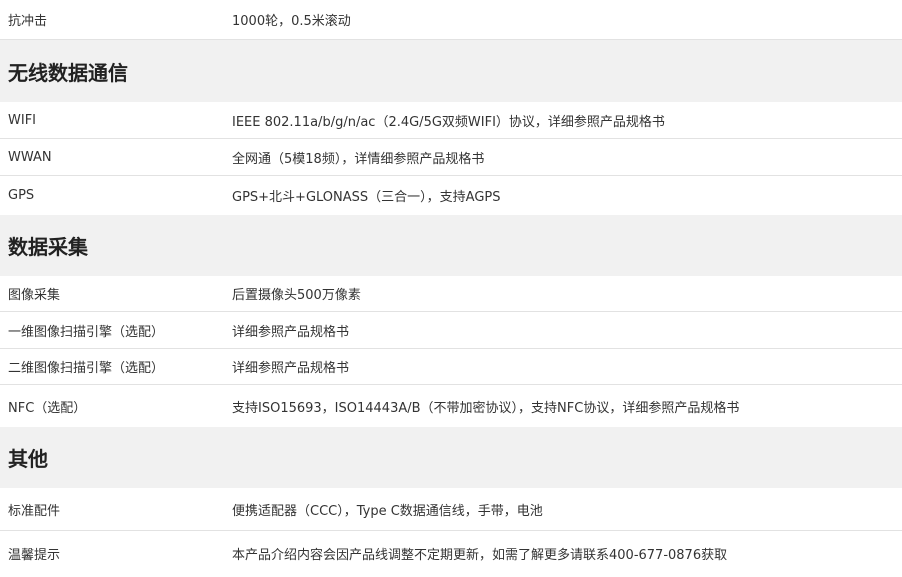 The width and height of the screenshot is (902, 577). Describe the element at coordinates (30, 157) in the screenshot. I see `spec-key: WWAN` at that location.